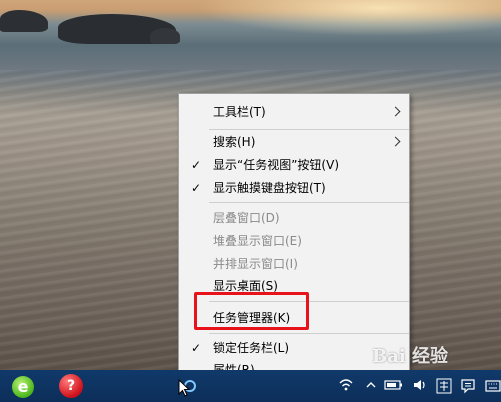 Image resolution: width=501 pixels, height=402 pixels. What do you see at coordinates (371, 385) in the screenshot?
I see `chevron-up-icon` at bounding box center [371, 385].